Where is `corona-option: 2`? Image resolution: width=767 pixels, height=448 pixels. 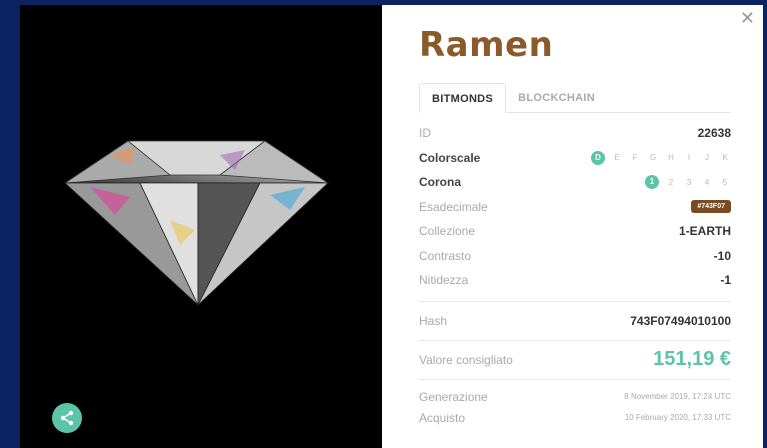 corona-option: 2 is located at coordinates (671, 182).